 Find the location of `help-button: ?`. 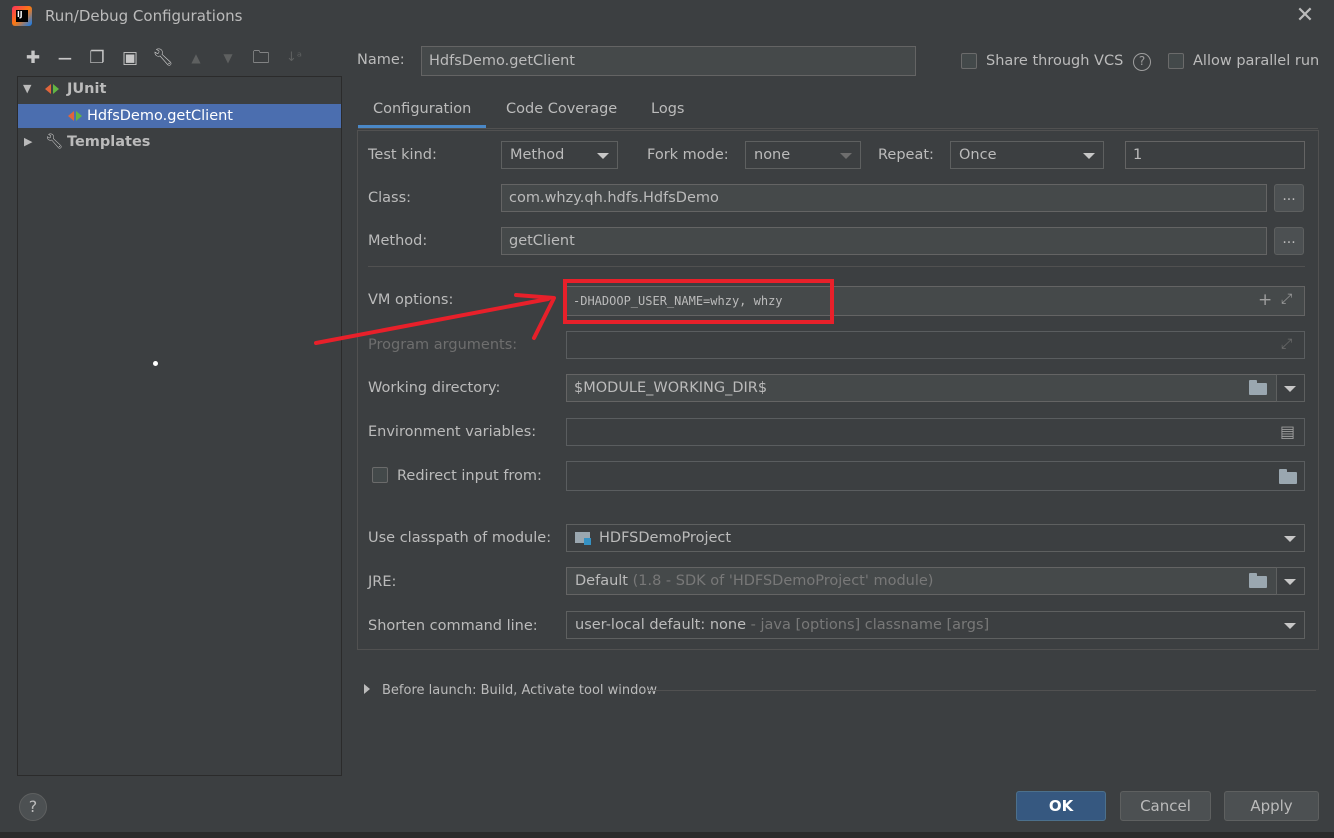

help-button: ? is located at coordinates (33, 807).